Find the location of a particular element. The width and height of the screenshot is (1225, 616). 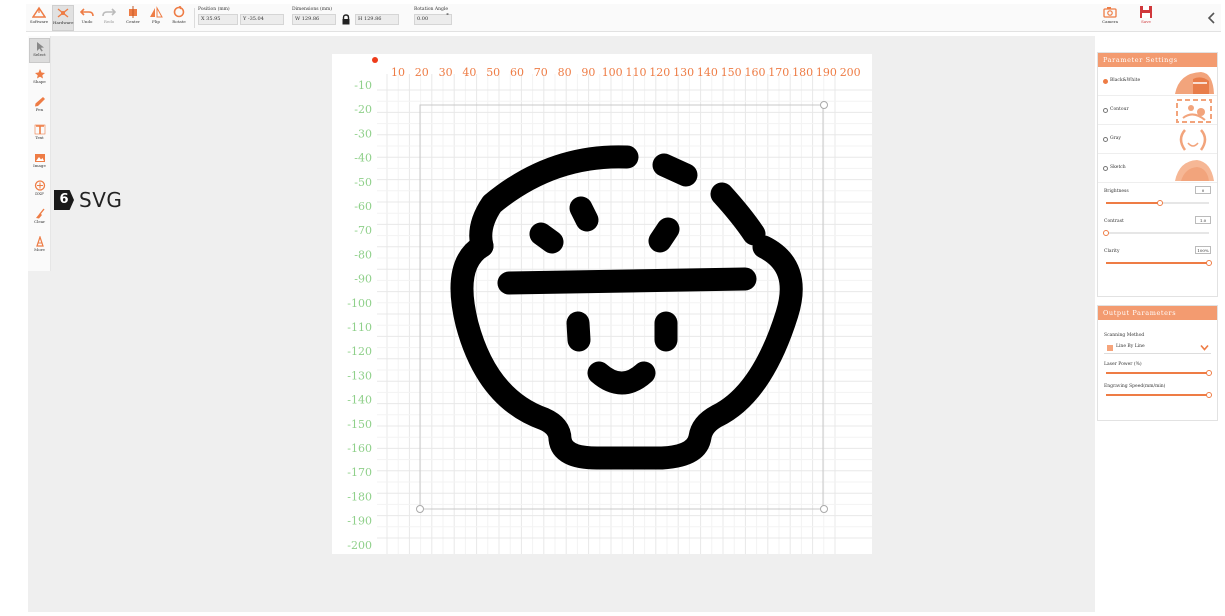

laser-power-slider is located at coordinates (1159, 373).